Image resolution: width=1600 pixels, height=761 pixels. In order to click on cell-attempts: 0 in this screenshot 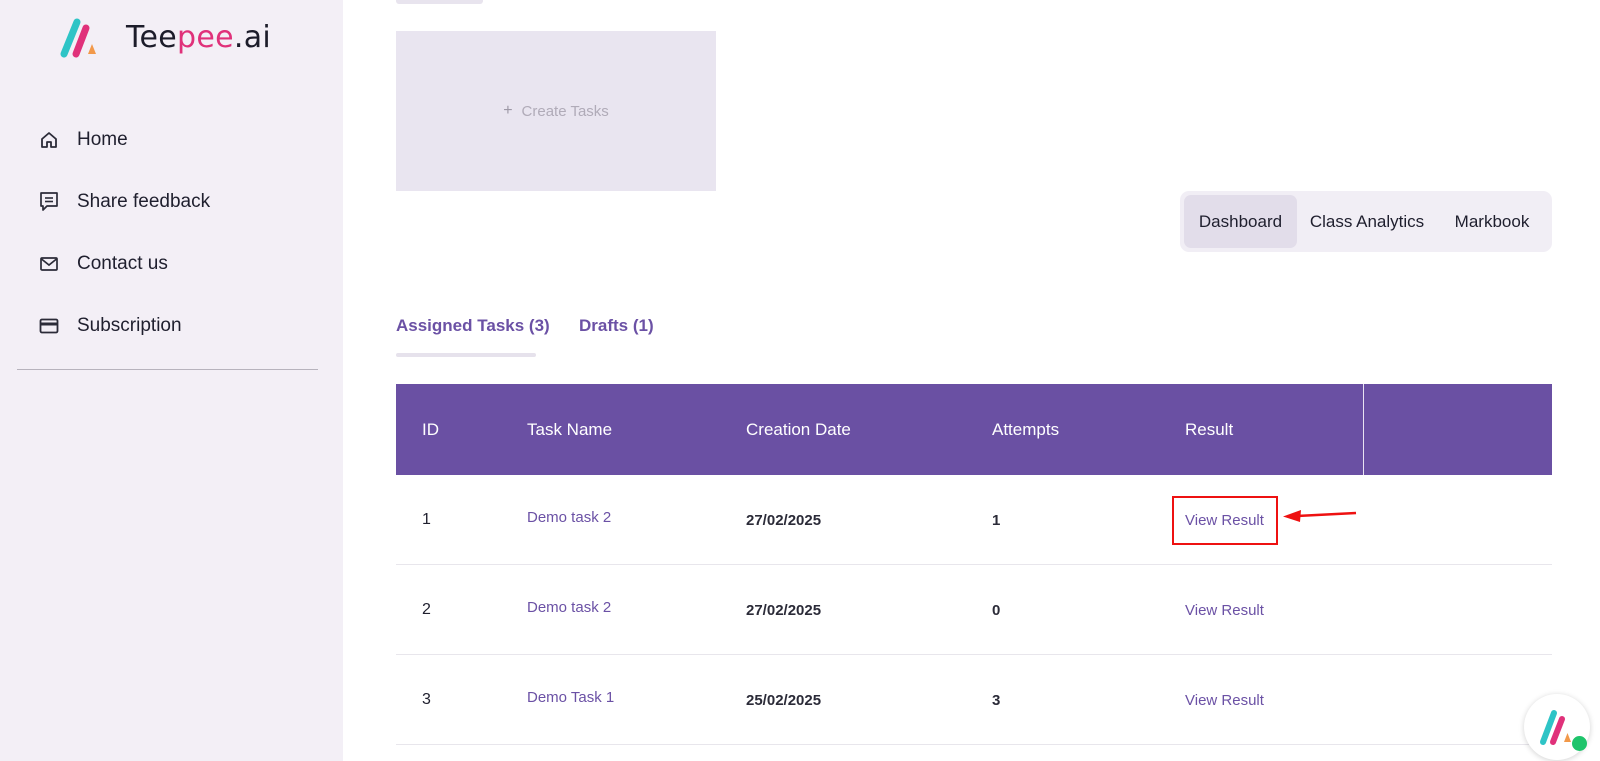, I will do `click(996, 610)`.